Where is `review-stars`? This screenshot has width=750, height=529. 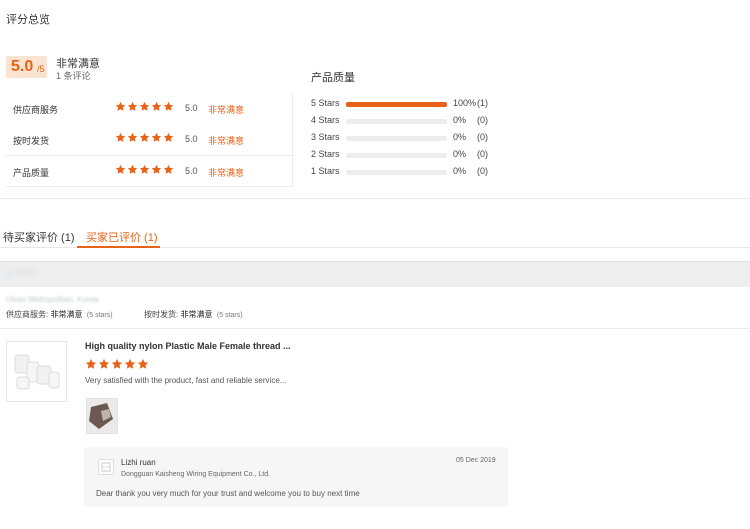
review-stars is located at coordinates (117, 364).